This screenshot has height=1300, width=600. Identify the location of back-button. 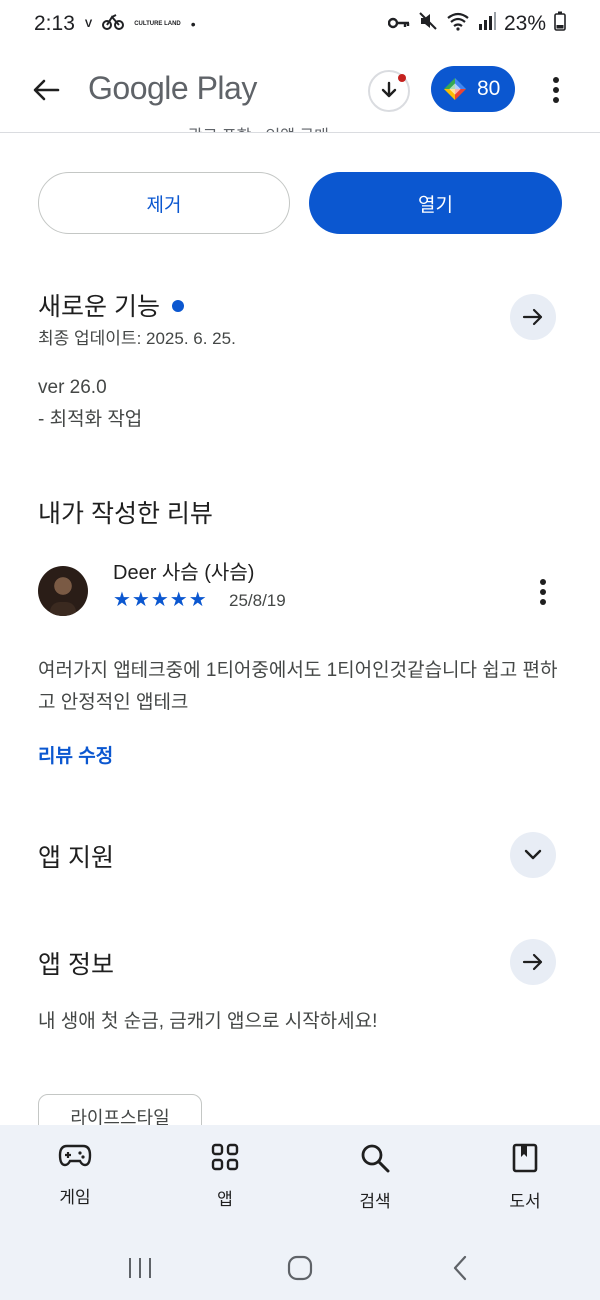
(46, 90).